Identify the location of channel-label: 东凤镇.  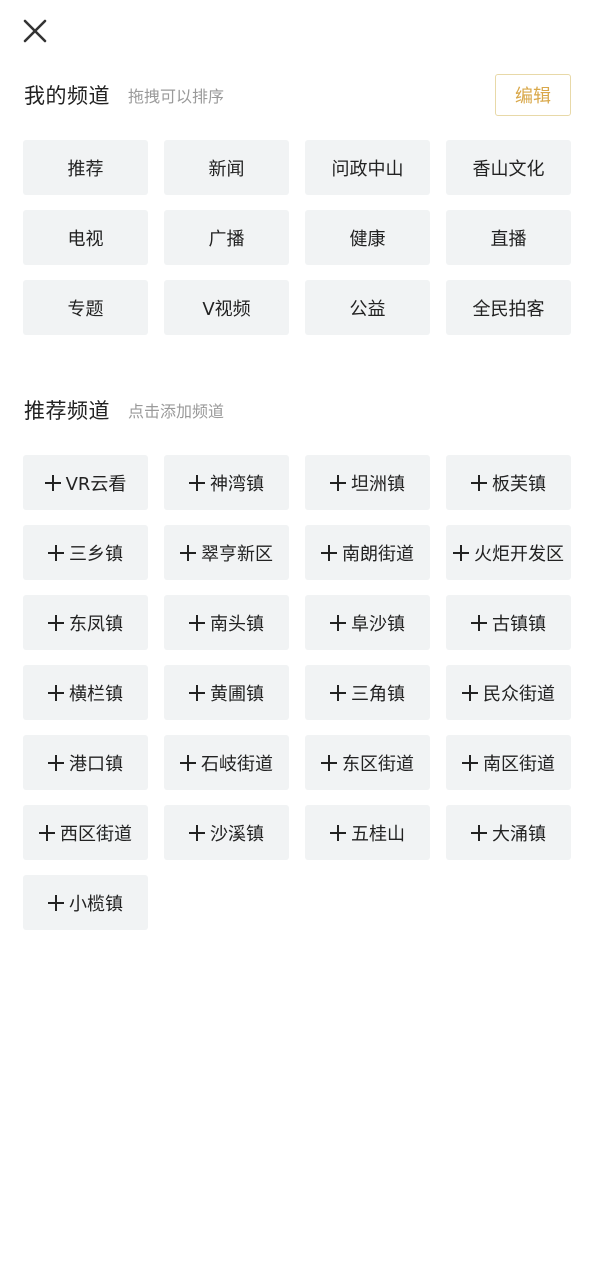
(96, 624).